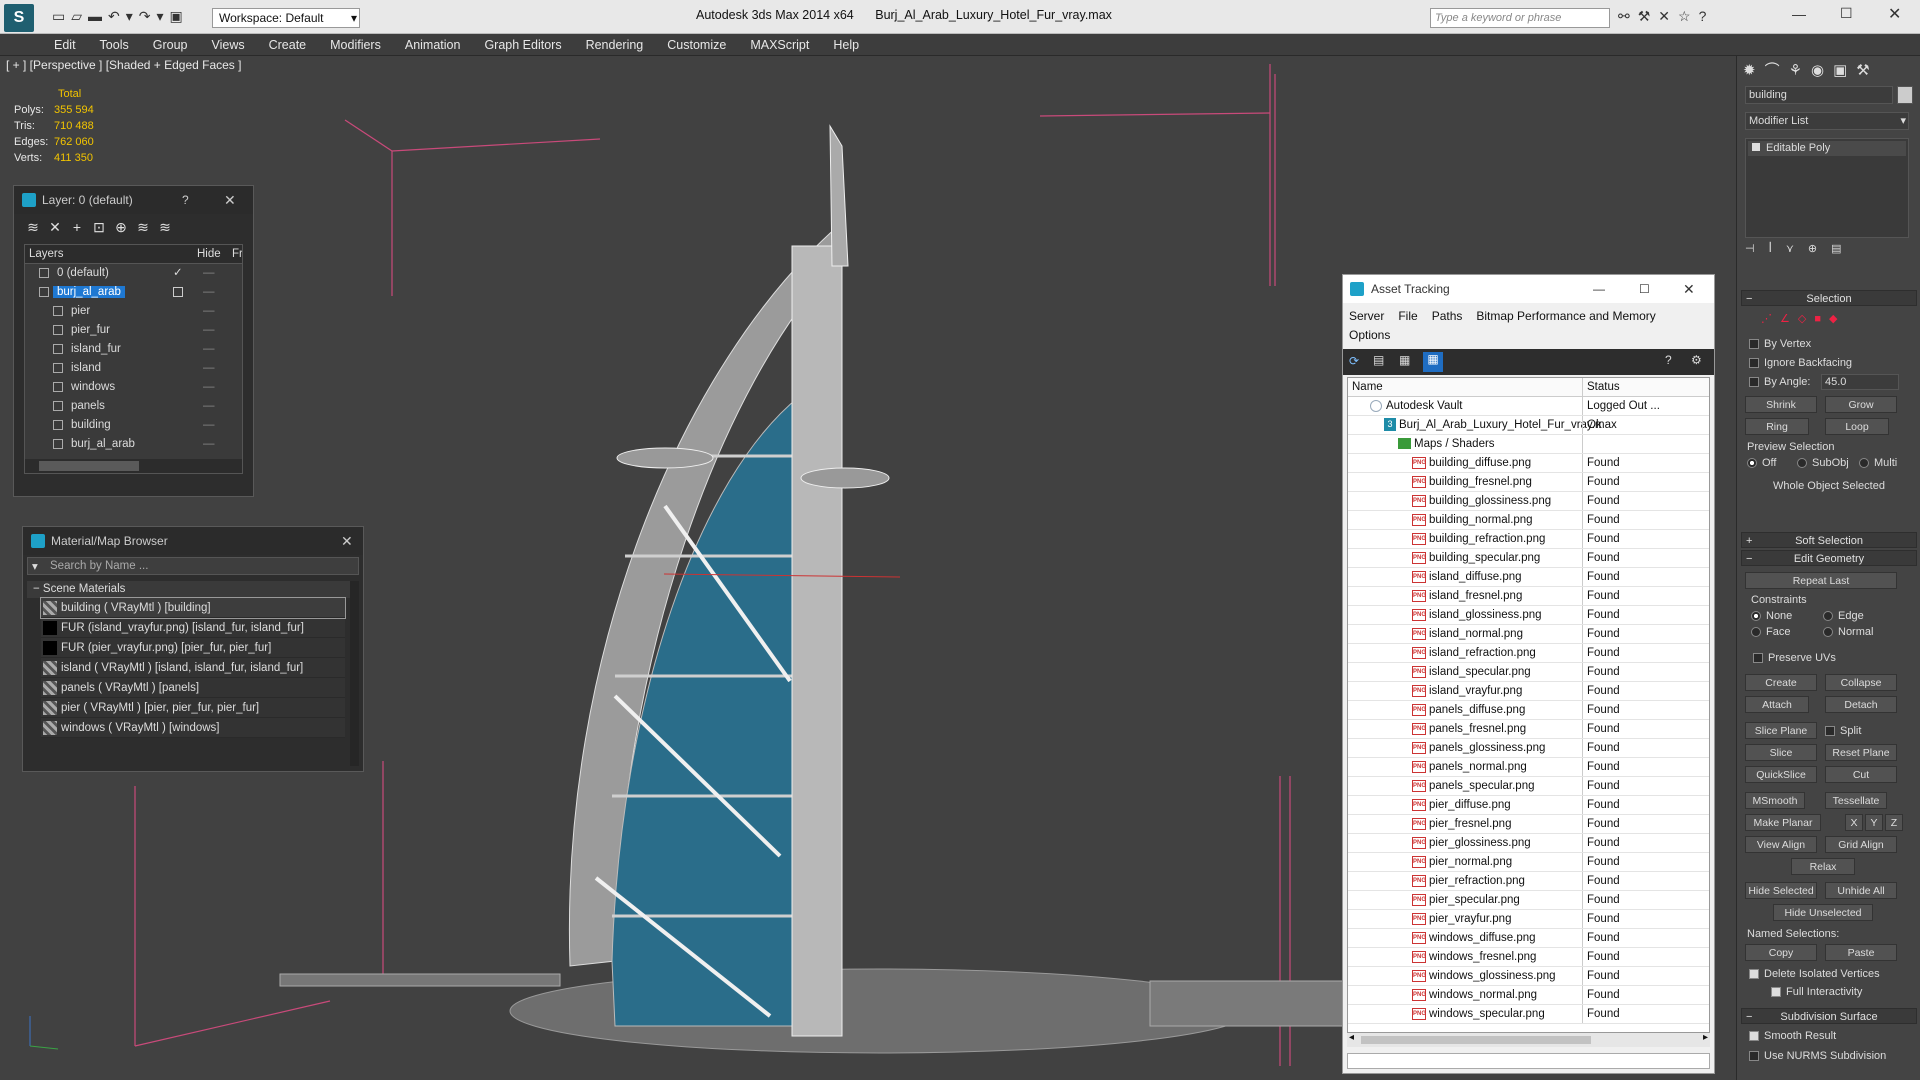 The width and height of the screenshot is (1920, 1080). Describe the element at coordinates (1666, 16) in the screenshot. I see `infocenter-icons: ⚯⚒✕☆?` at that location.